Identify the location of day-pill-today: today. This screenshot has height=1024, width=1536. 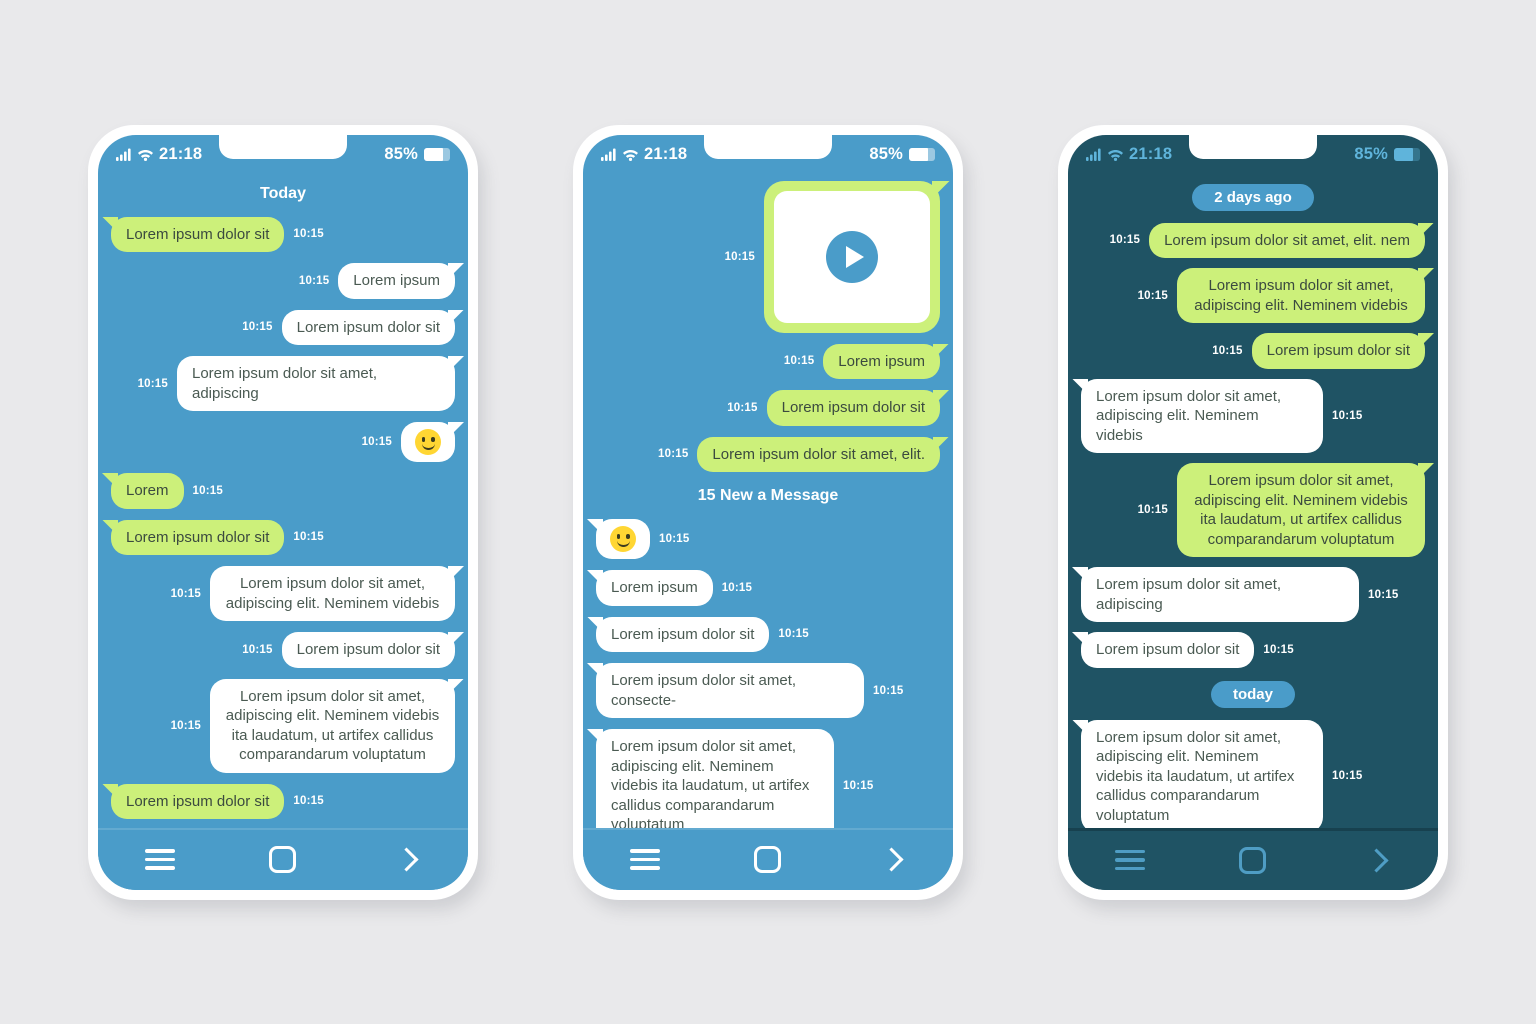
(1252, 694).